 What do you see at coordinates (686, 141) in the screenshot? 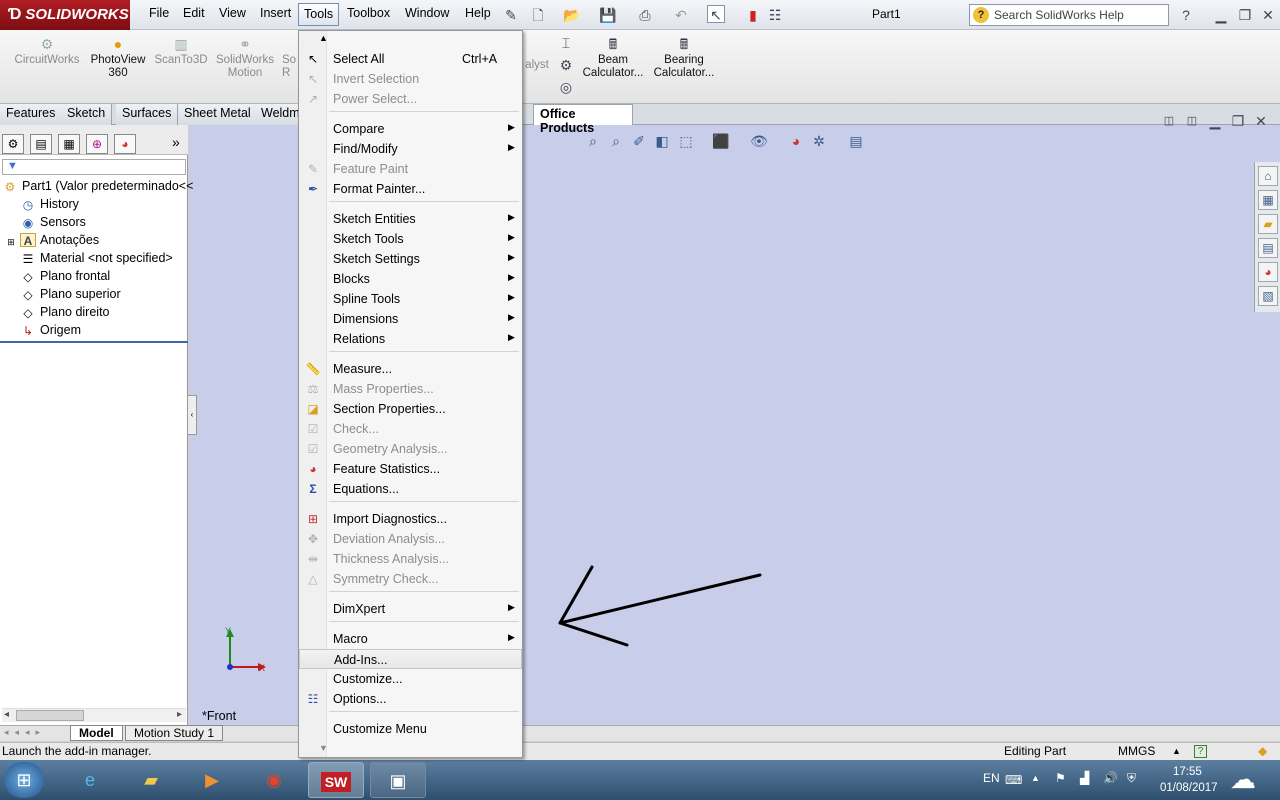
I see `view-orientation-icon: ⬚` at bounding box center [686, 141].